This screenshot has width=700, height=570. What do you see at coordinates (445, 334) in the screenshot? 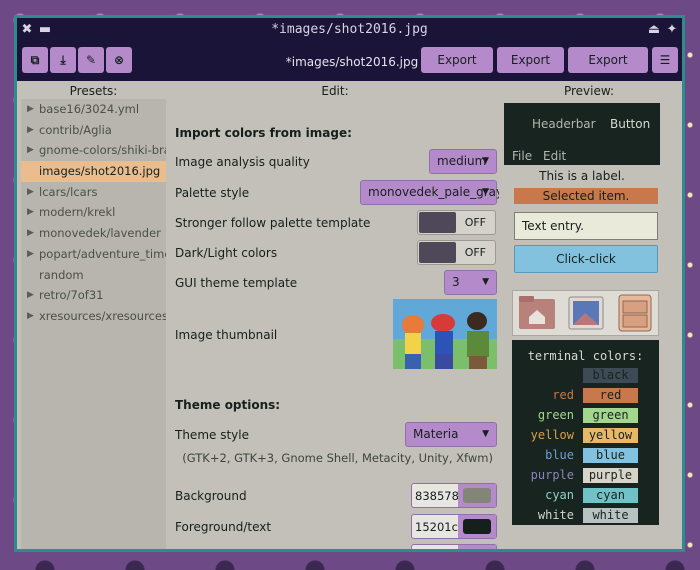
I see `image-thumbnail` at bounding box center [445, 334].